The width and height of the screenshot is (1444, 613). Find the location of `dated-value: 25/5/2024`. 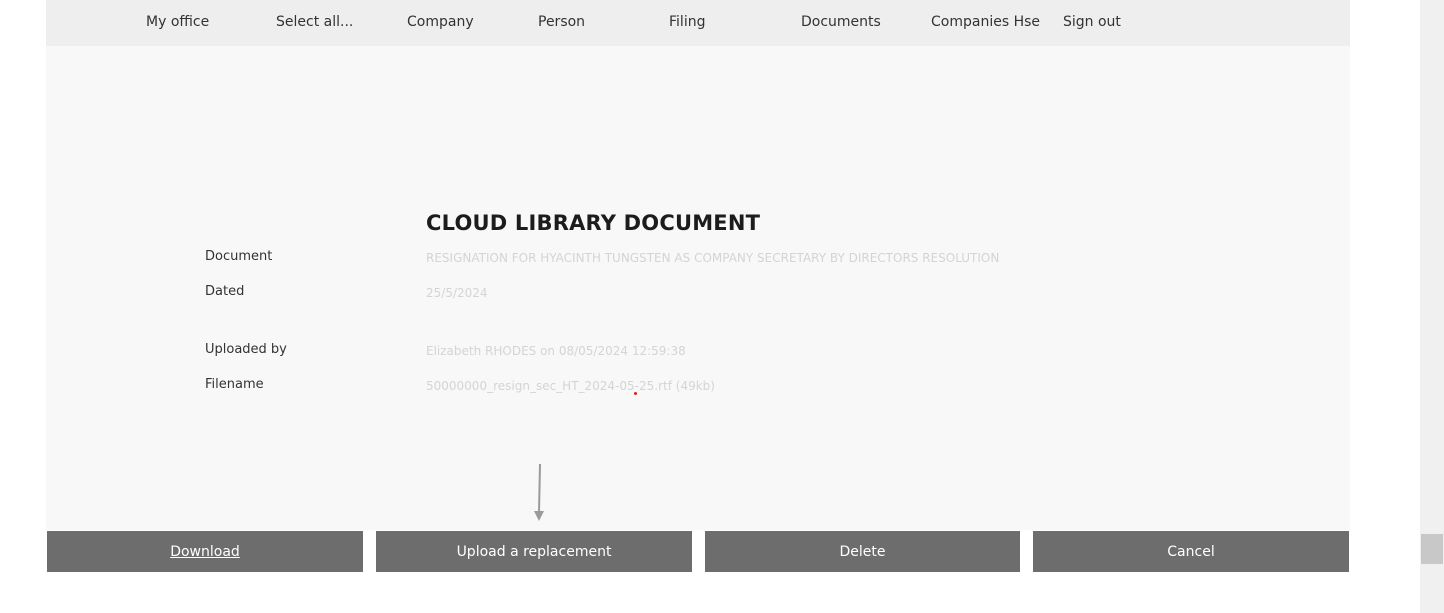

dated-value: 25/5/2024 is located at coordinates (457, 293).